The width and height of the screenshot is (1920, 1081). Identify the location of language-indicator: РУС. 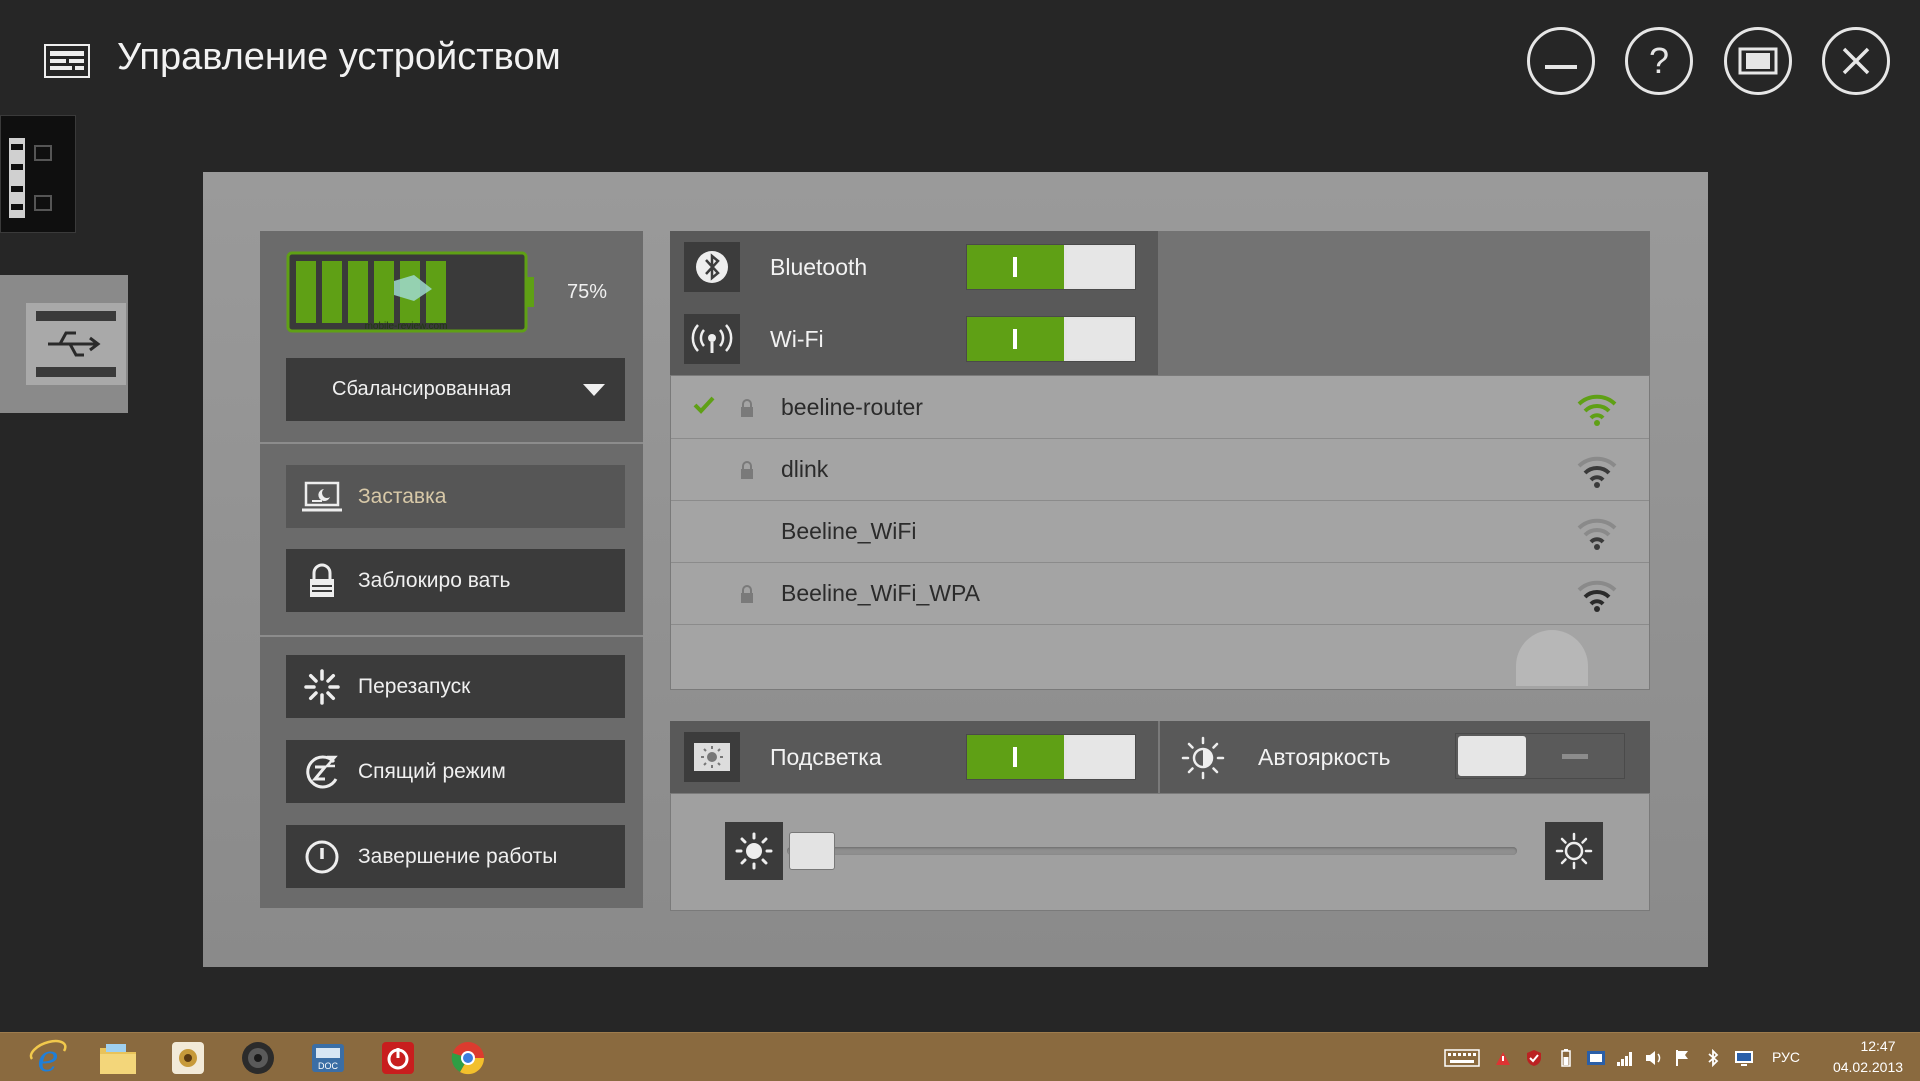
(1786, 1057).